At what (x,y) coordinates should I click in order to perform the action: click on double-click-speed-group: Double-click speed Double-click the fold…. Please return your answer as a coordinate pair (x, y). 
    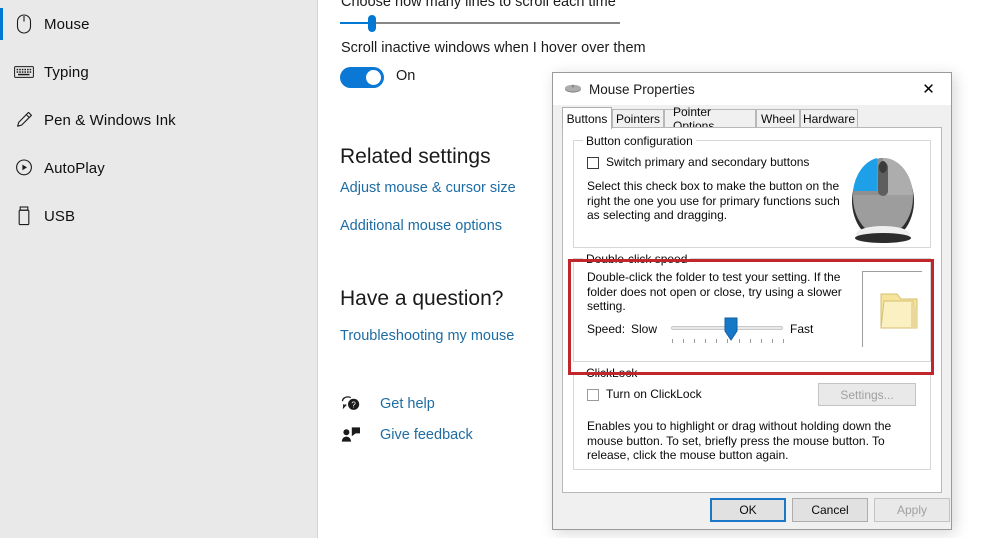
    Looking at the image, I should click on (752, 307).